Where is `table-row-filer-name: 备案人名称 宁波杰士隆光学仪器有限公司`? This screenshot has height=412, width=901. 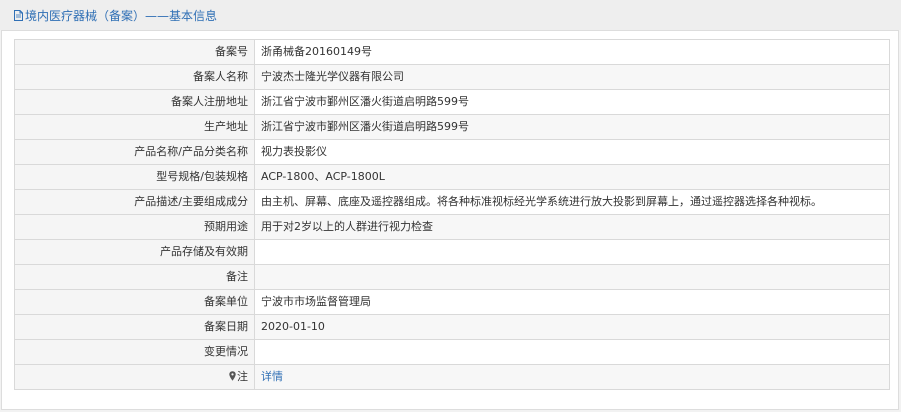
table-row-filer-name: 备案人名称 宁波杰士隆光学仪器有限公司 is located at coordinates (452, 77).